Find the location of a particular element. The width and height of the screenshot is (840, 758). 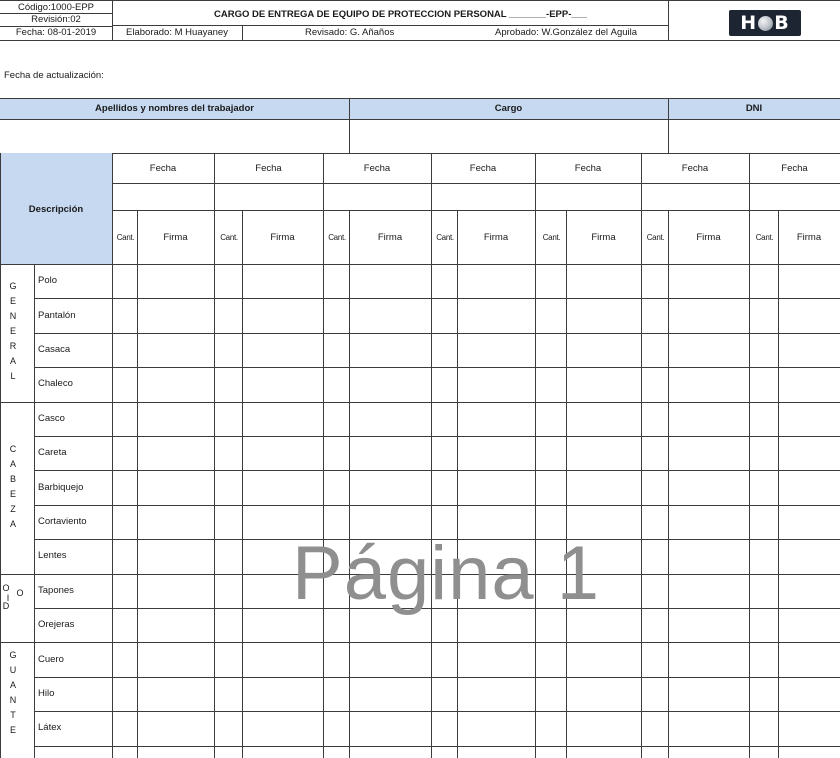

prepared-by: Elaborado: M Huayaney is located at coordinates (177, 33).